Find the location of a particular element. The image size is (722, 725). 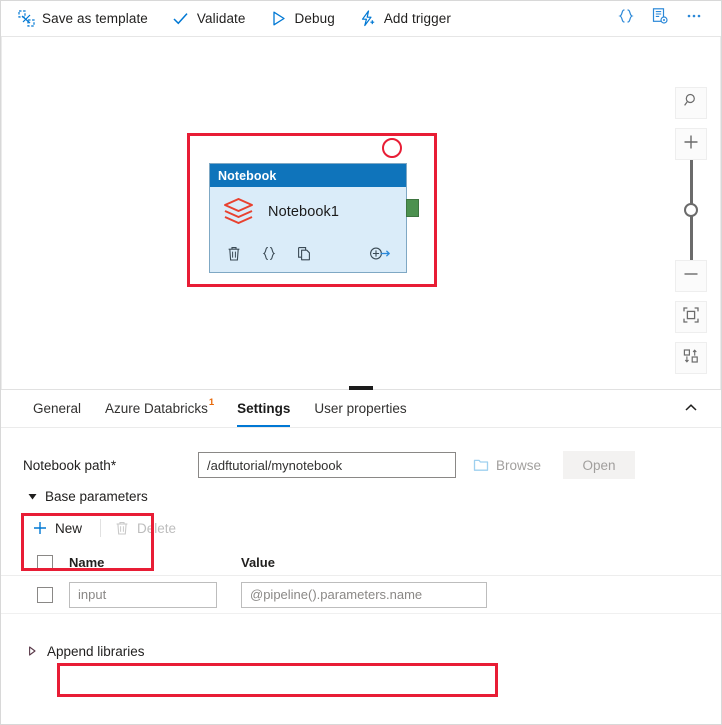

folder-icon is located at coordinates (481, 465).